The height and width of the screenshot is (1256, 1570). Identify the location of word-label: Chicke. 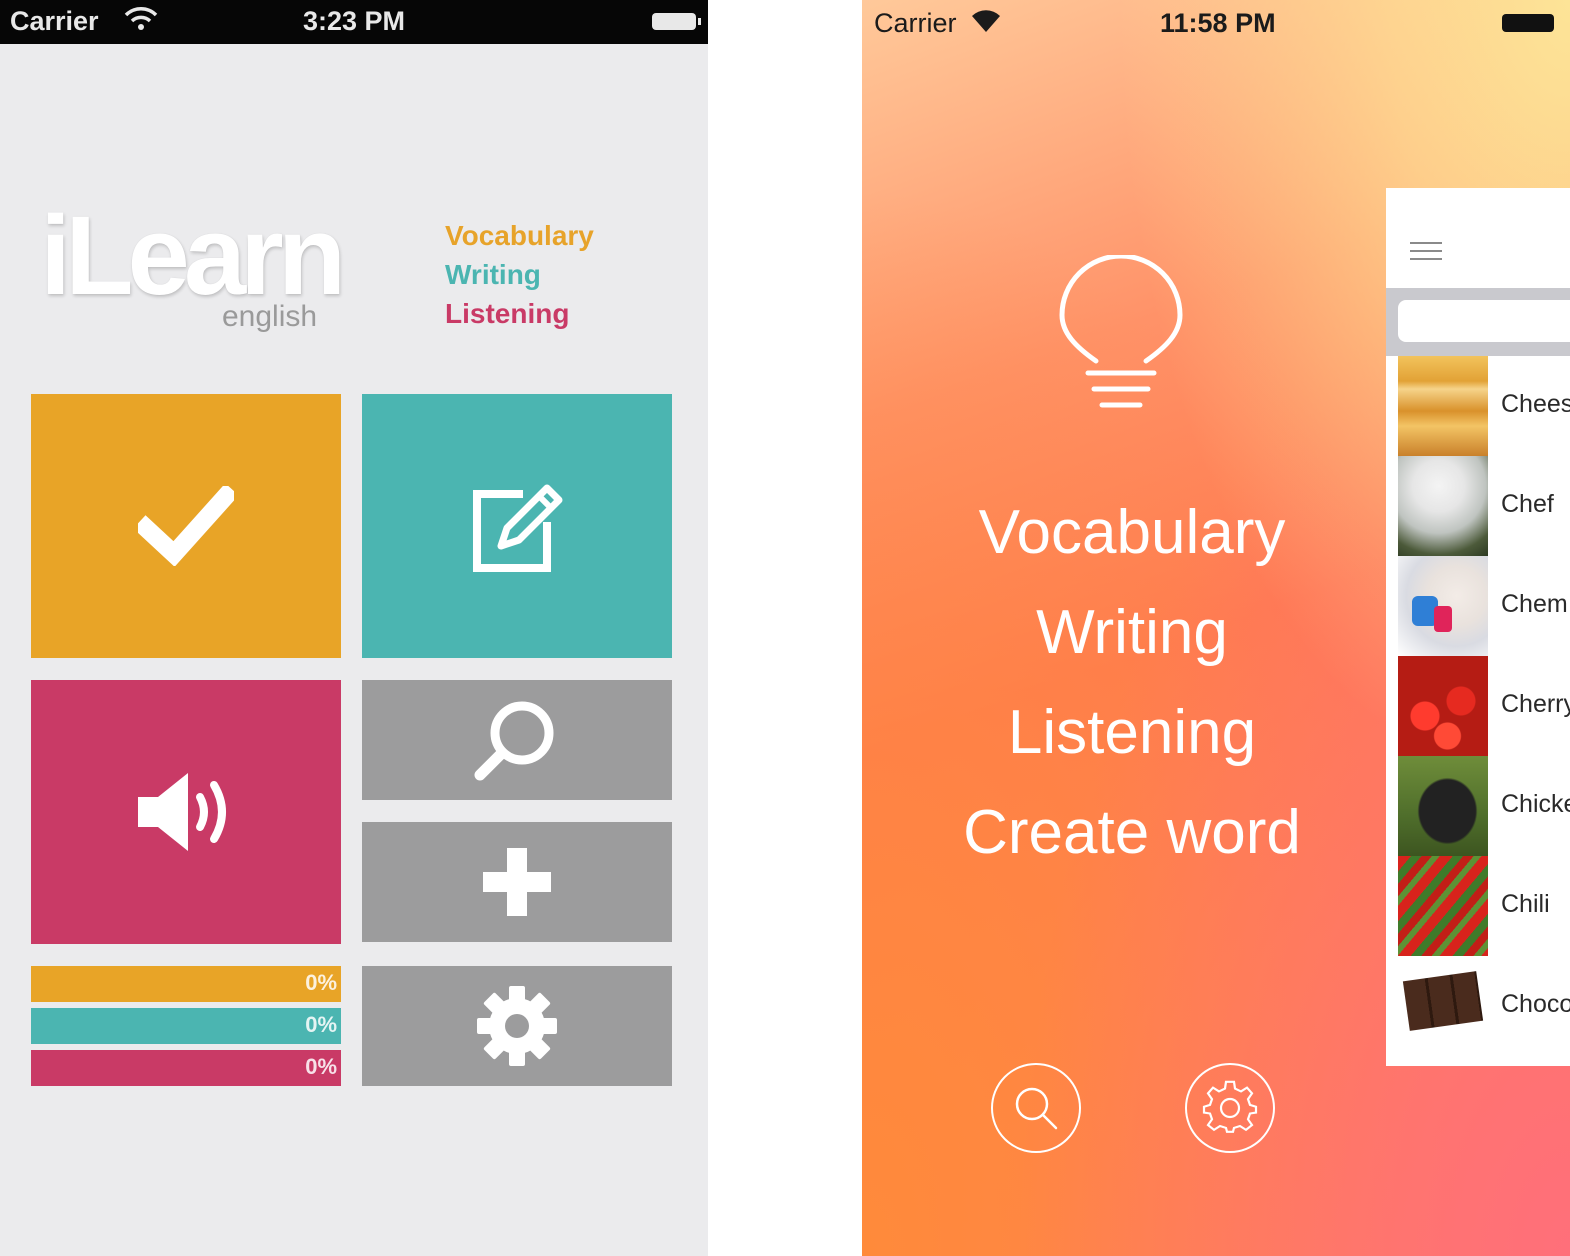
(1535, 804).